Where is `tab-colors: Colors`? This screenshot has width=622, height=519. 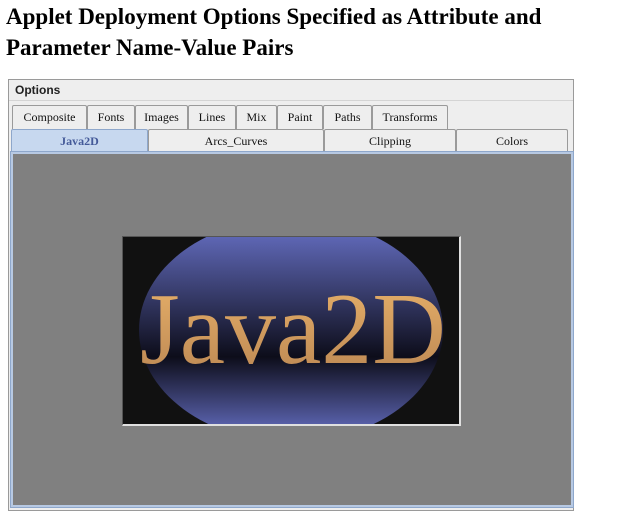
tab-colors: Colors is located at coordinates (512, 141).